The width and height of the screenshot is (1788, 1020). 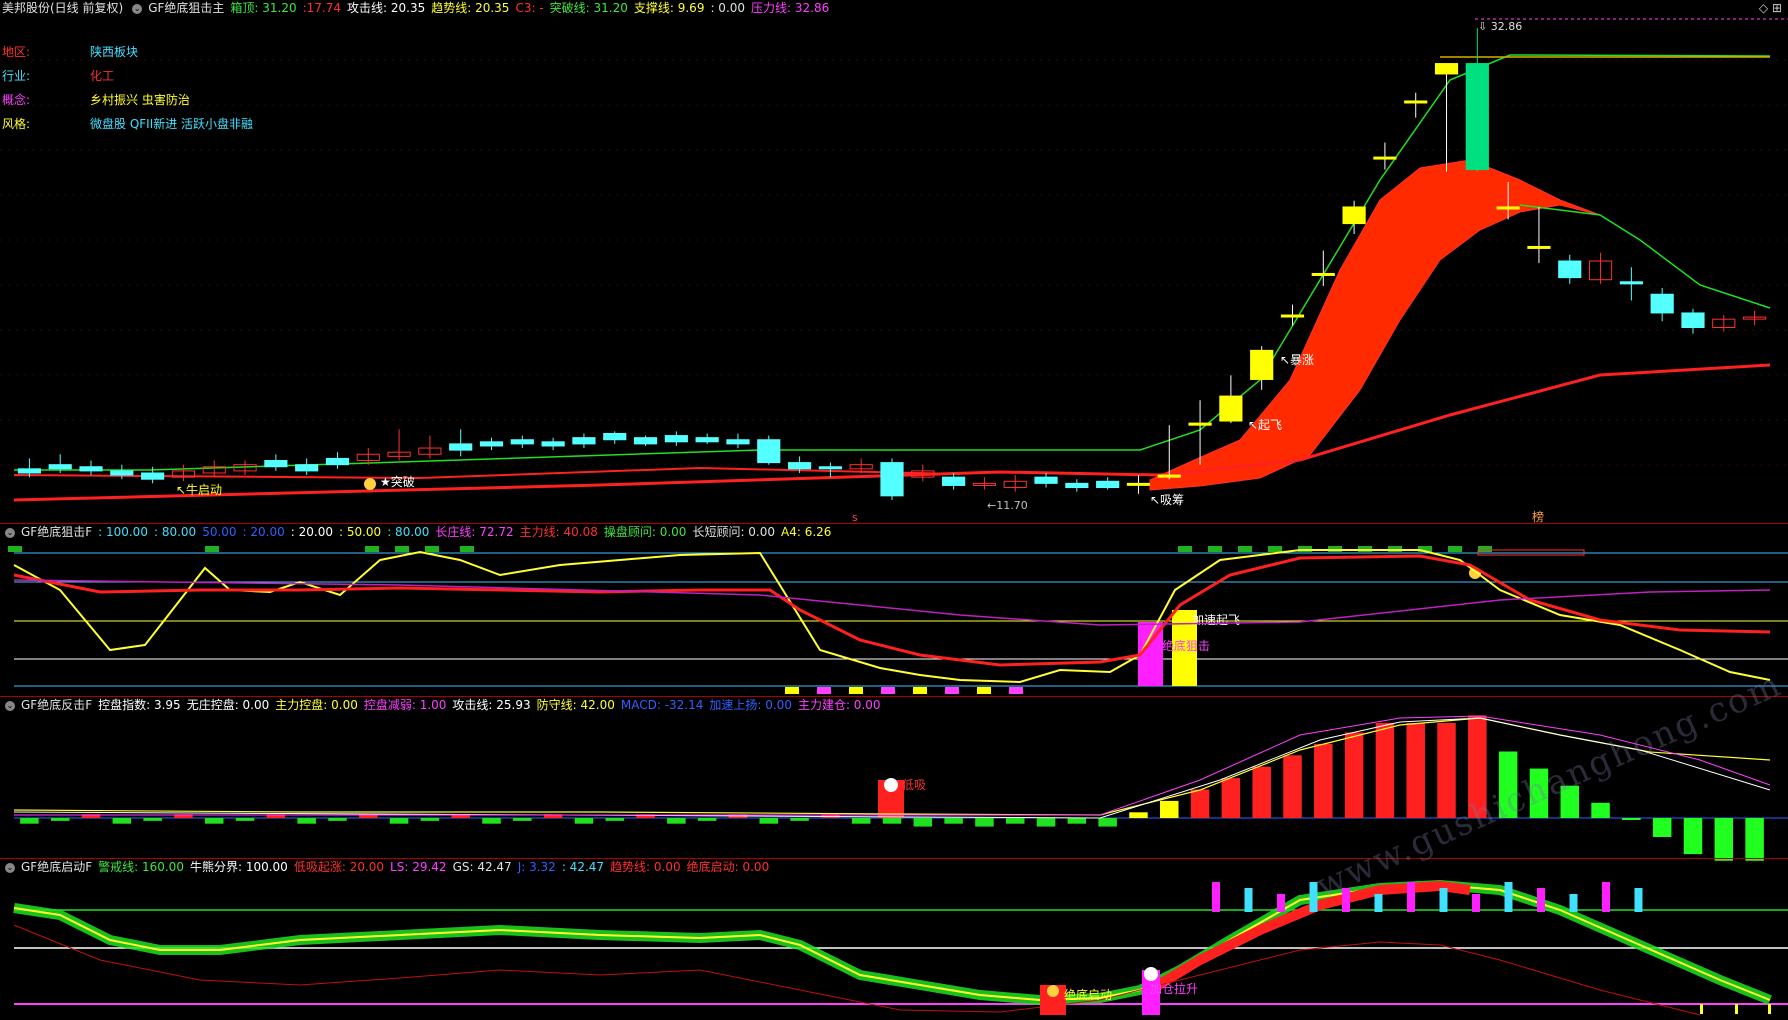 I want to click on diamond-icon: ◇, so click(x=1763, y=8).